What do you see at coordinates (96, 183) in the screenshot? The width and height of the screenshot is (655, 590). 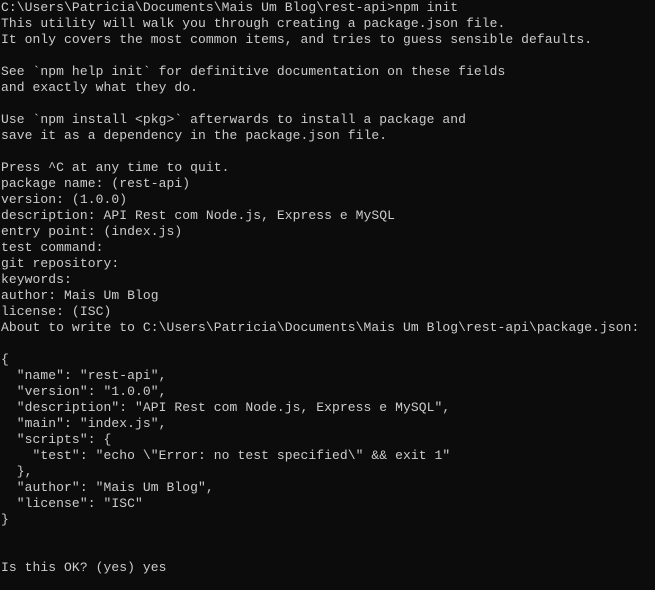 I see `terminal-line: package name: (rest-api)` at bounding box center [96, 183].